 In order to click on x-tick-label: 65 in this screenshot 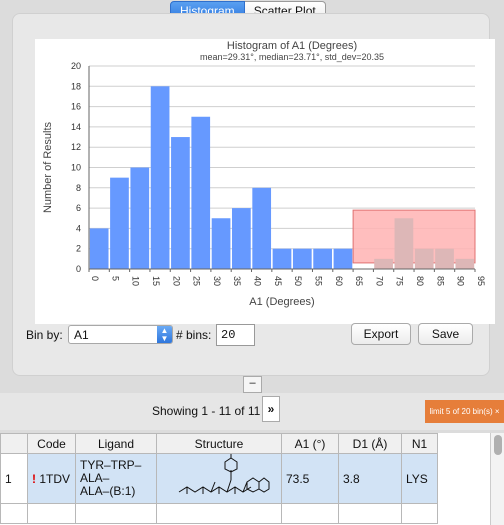, I will do `click(359, 281)`.